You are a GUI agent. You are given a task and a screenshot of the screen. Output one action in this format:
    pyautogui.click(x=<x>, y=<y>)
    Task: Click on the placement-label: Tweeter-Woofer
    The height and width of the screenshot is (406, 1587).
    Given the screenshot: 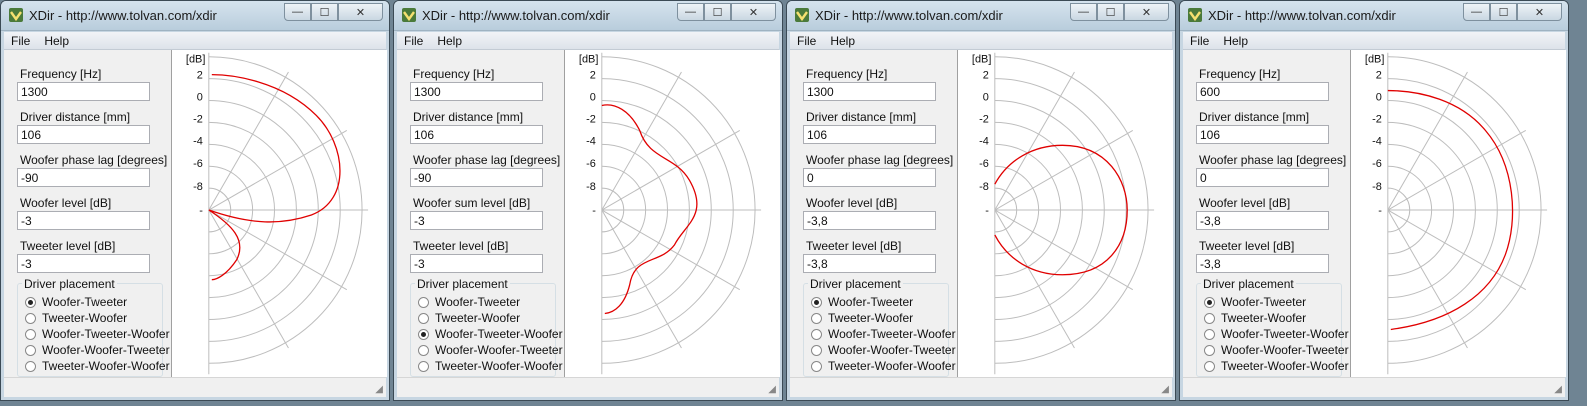 What is the action you would take?
    pyautogui.click(x=478, y=318)
    